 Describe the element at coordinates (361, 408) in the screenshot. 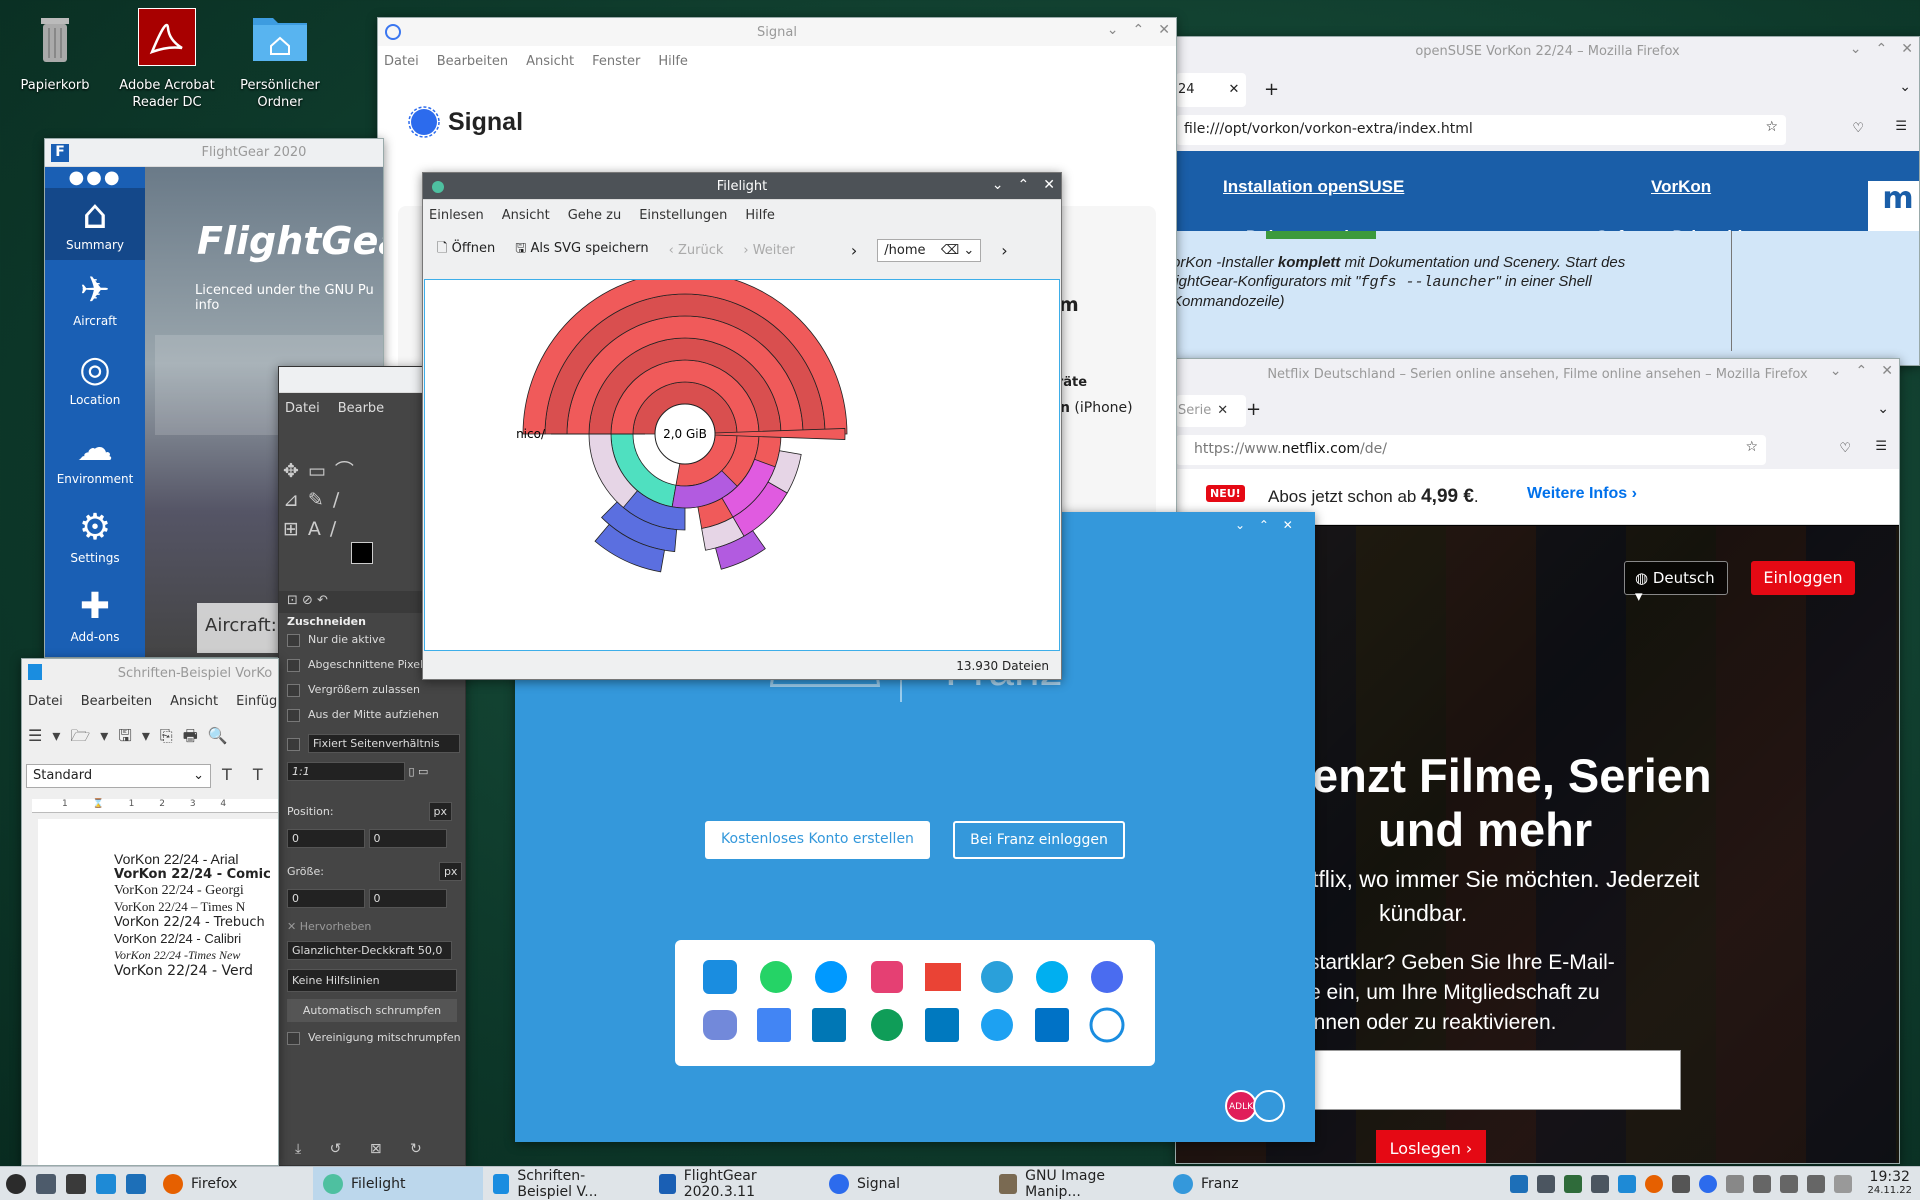

I see `menu-bearbeiten: Bearbe` at that location.